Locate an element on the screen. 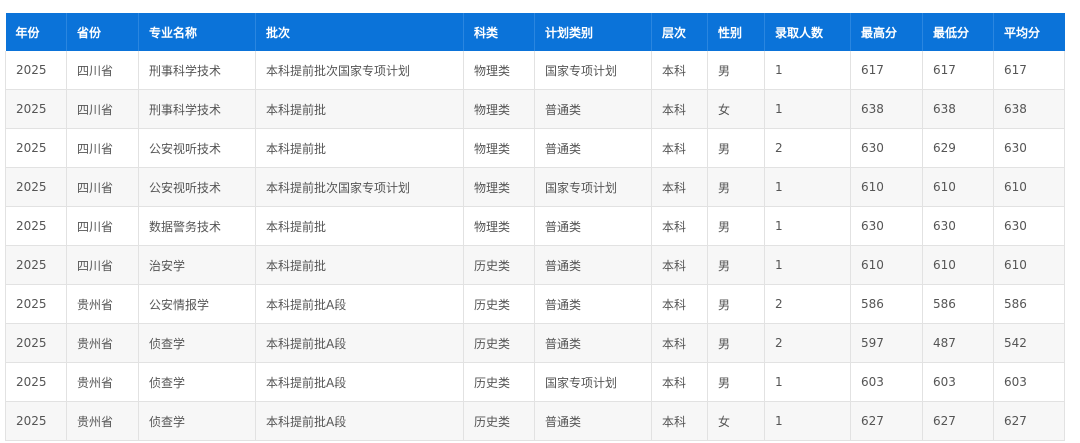 The height and width of the screenshot is (443, 1080). min-score-cell: 627 is located at coordinates (958, 421).